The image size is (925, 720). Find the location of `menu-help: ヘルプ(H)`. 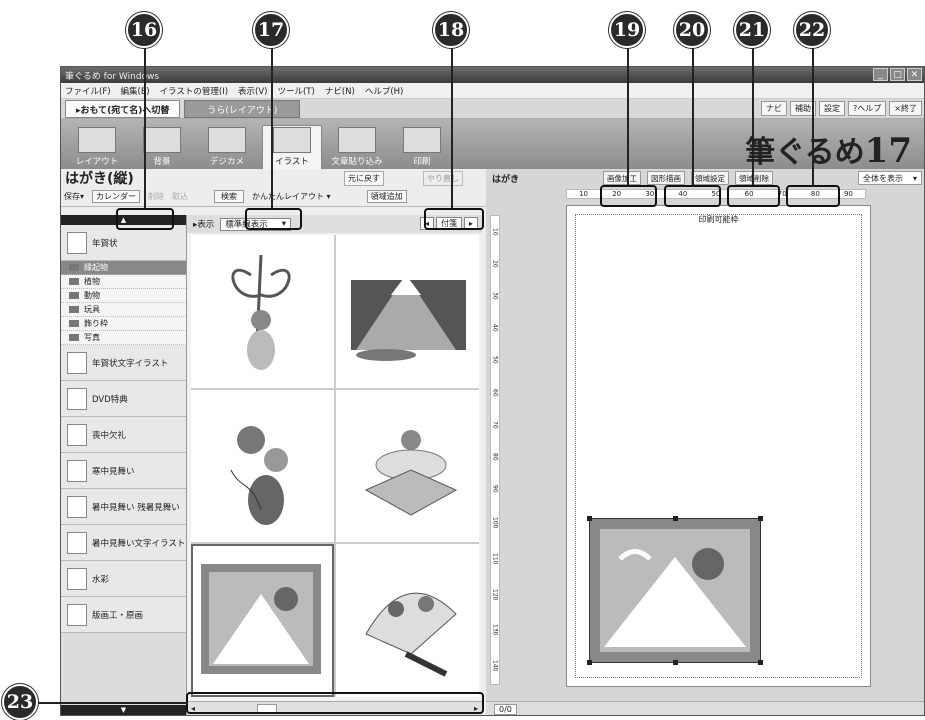

menu-help: ヘルプ(H) is located at coordinates (384, 91).